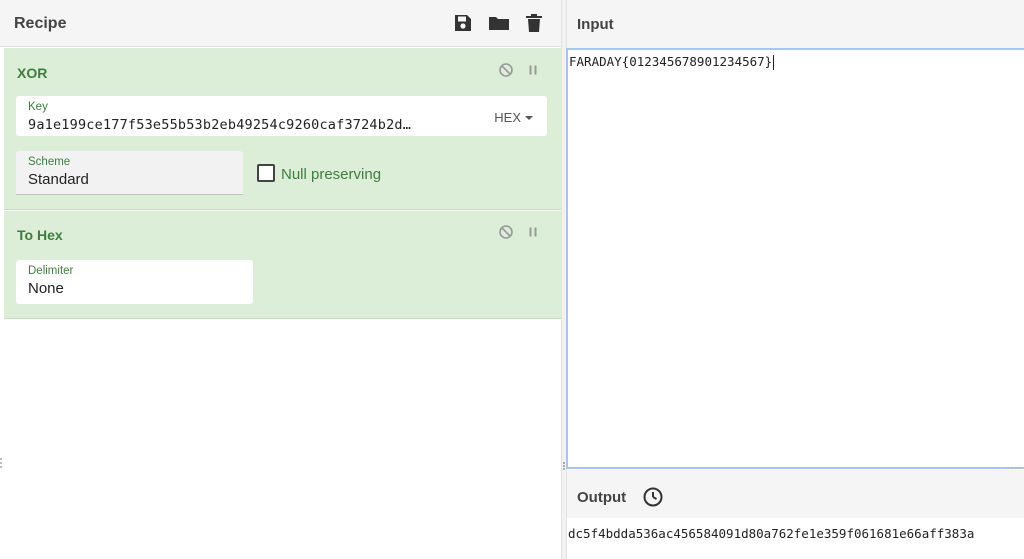 This screenshot has width=1024, height=559. What do you see at coordinates (40, 235) in the screenshot?
I see `to-hex-operation-title: To Hex` at bounding box center [40, 235].